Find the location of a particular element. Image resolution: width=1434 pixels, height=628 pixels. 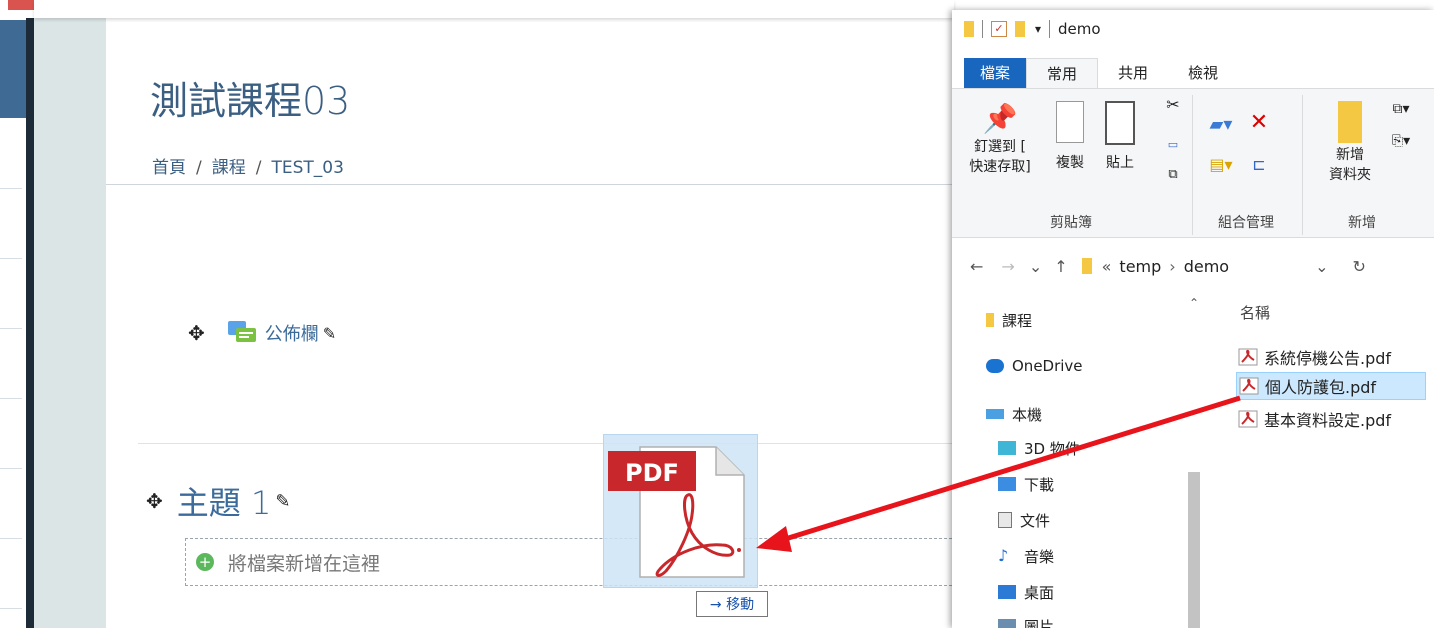

paste-shortcut-icon: ⧉ is located at coordinates (1173, 175).